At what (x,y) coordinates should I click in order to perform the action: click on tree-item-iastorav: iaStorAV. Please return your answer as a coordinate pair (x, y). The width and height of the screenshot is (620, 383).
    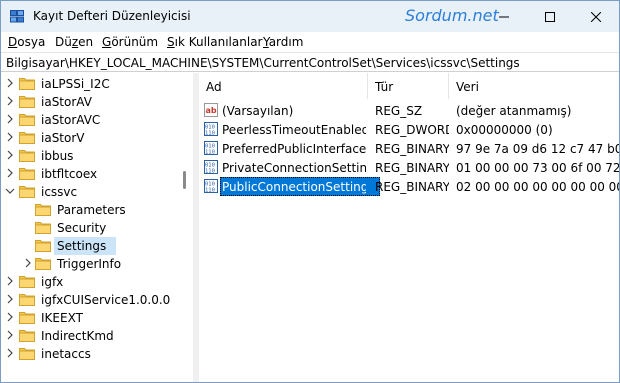
    Looking at the image, I should click on (89, 102).